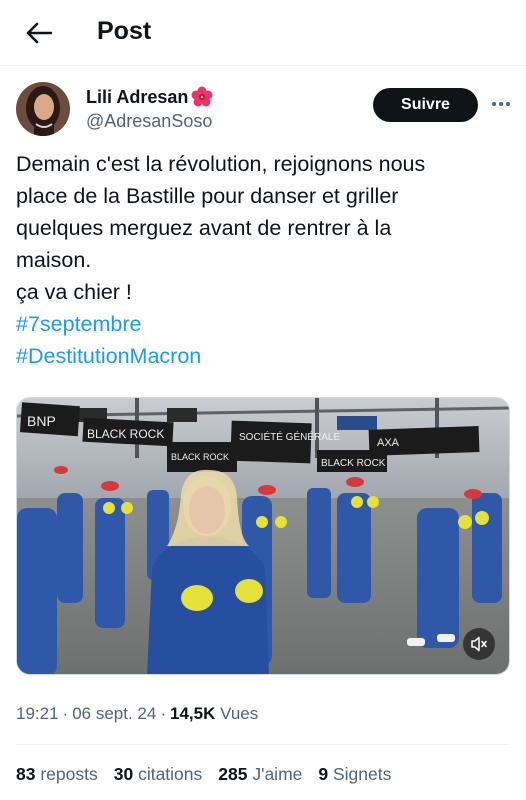 Image resolution: width=526 pixels, height=800 pixels. Describe the element at coordinates (114, 713) in the screenshot. I see `tweet-date: 06 sept. 24` at that location.